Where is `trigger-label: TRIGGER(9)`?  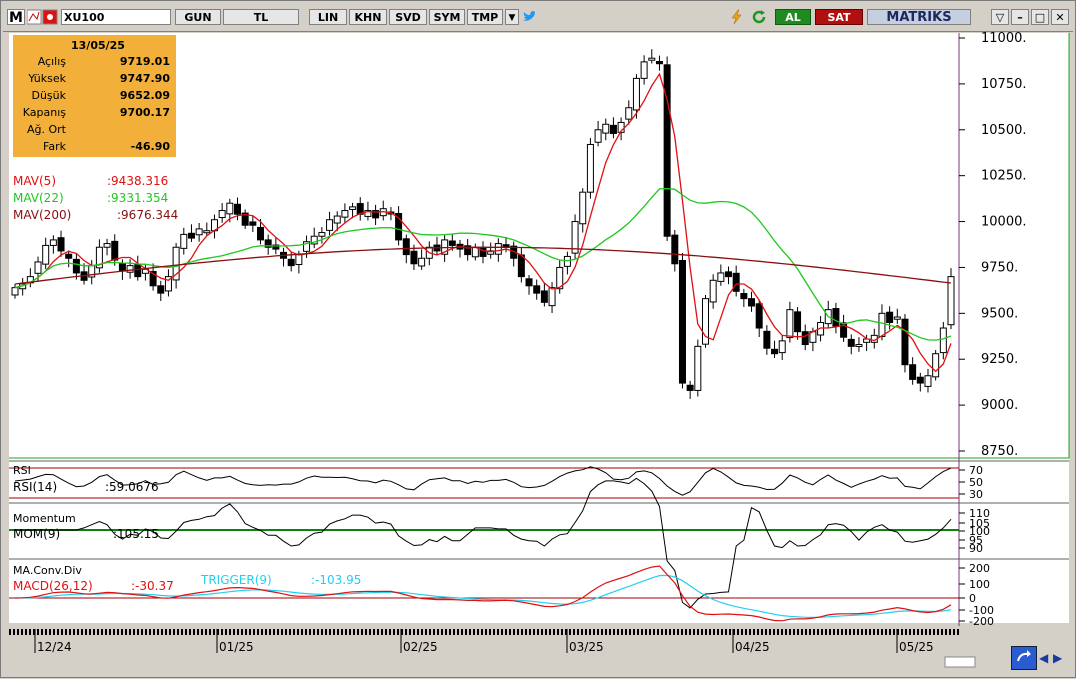 trigger-label: TRIGGER(9) is located at coordinates (236, 580).